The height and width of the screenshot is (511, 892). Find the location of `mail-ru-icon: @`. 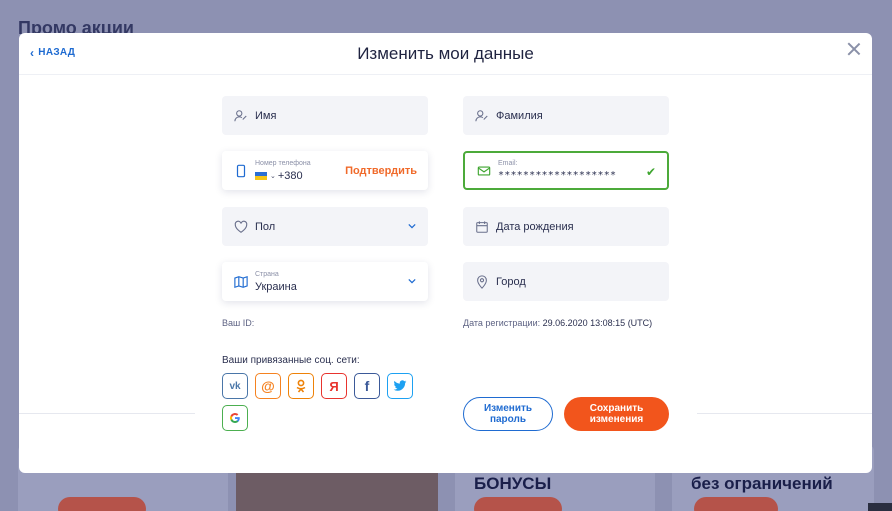

mail-ru-icon: @ is located at coordinates (268, 386).